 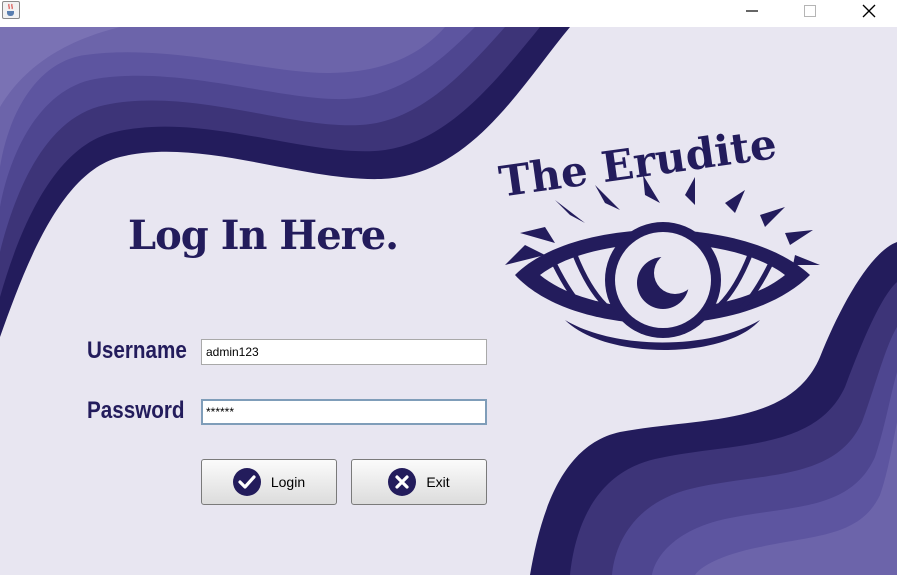 I want to click on password-label: Password, so click(x=136, y=410).